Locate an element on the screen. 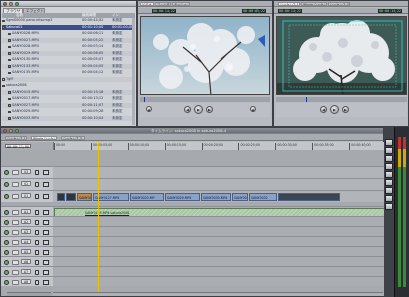 The image size is (409, 297). browser-row: Tgff is located at coordinates (68, 79).